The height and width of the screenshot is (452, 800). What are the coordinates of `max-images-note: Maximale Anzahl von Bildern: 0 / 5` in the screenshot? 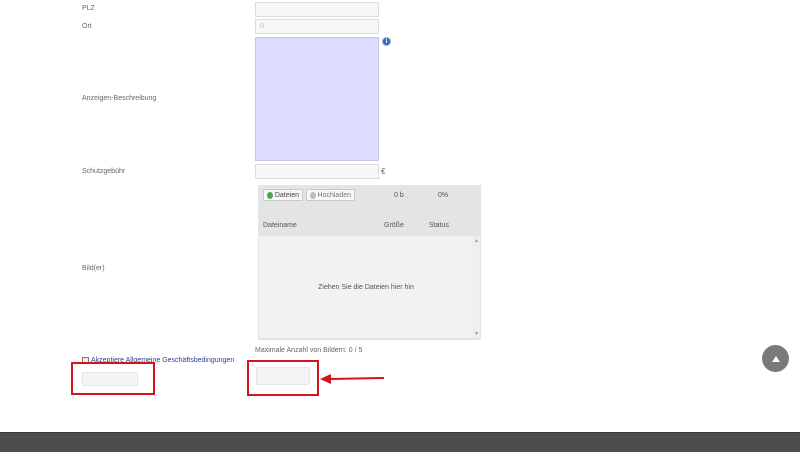 It's located at (309, 350).